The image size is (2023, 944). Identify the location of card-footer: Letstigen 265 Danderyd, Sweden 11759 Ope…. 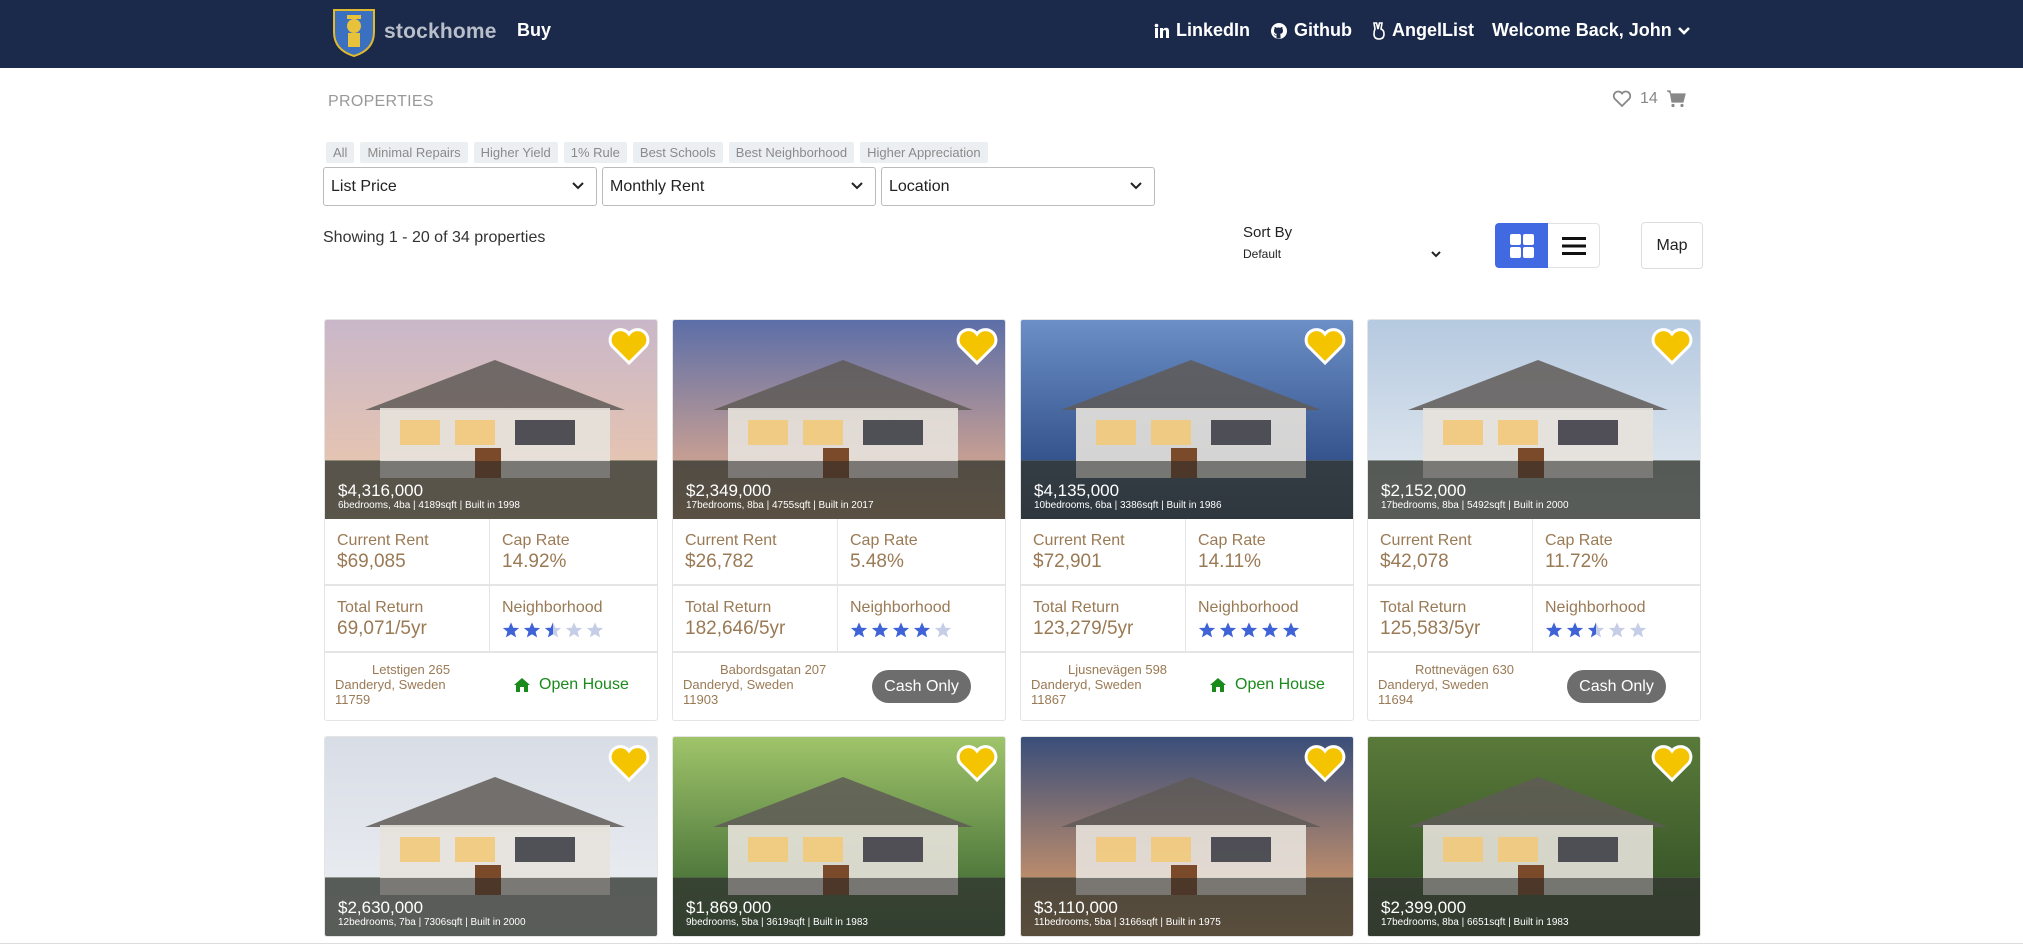
(491, 686).